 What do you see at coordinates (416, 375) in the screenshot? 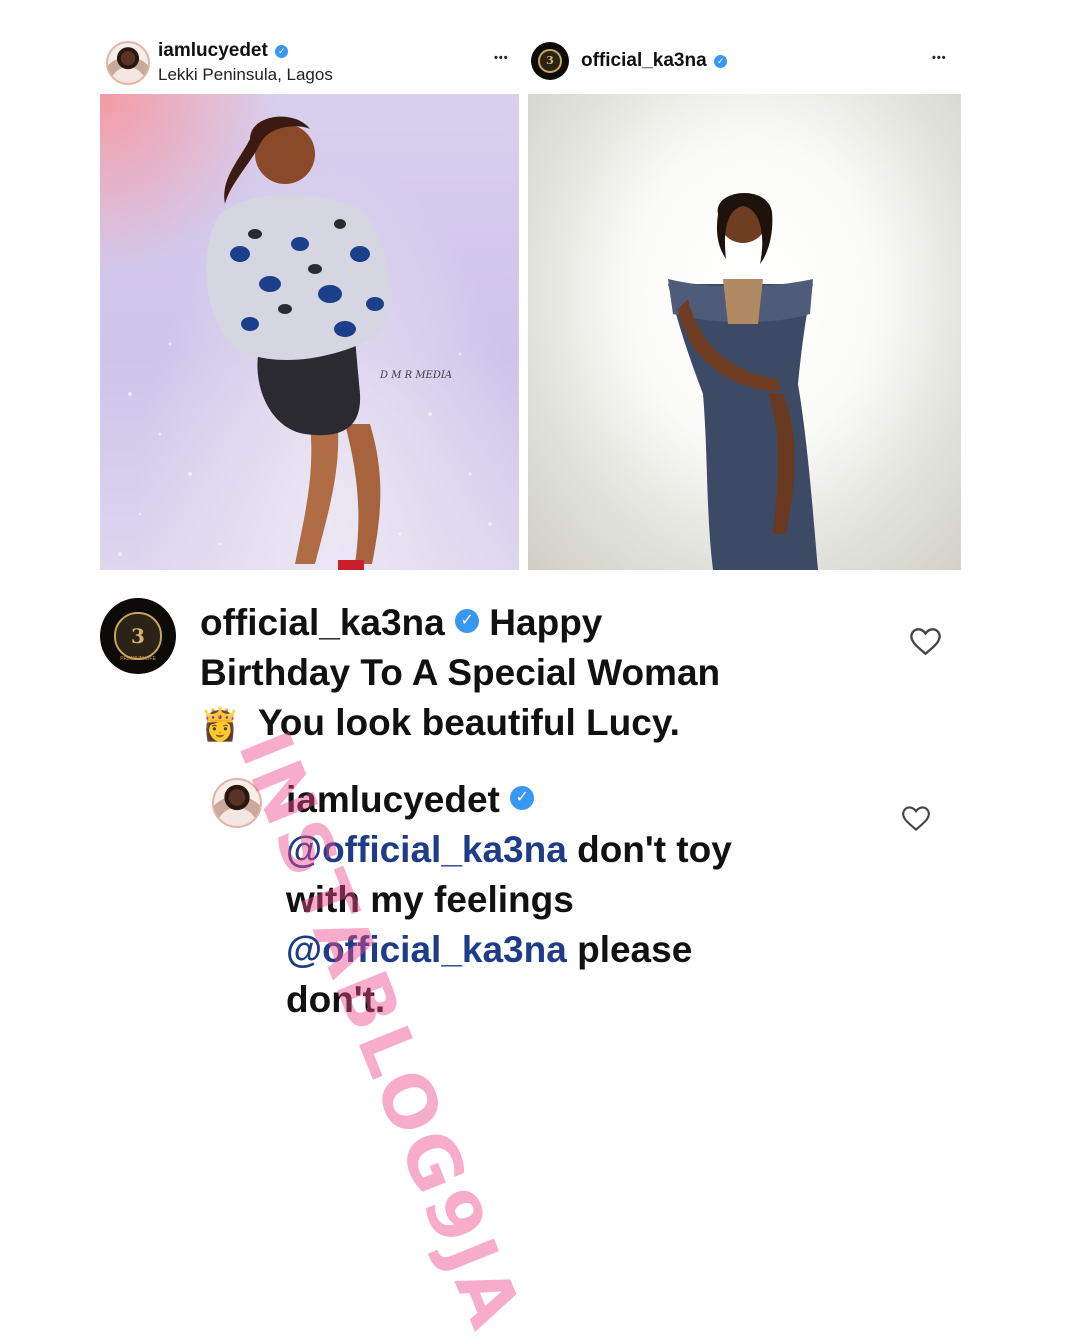
I see `photo-credit: D M R MEDIA` at bounding box center [416, 375].